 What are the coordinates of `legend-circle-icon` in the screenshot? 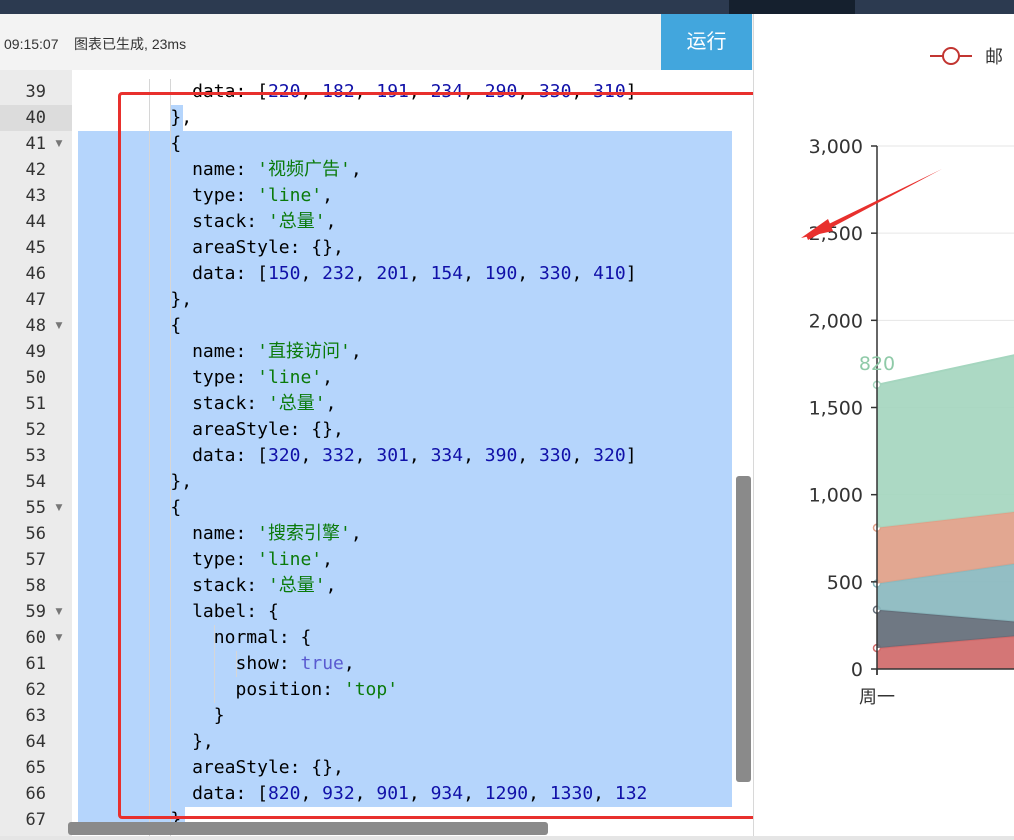 It's located at (951, 56).